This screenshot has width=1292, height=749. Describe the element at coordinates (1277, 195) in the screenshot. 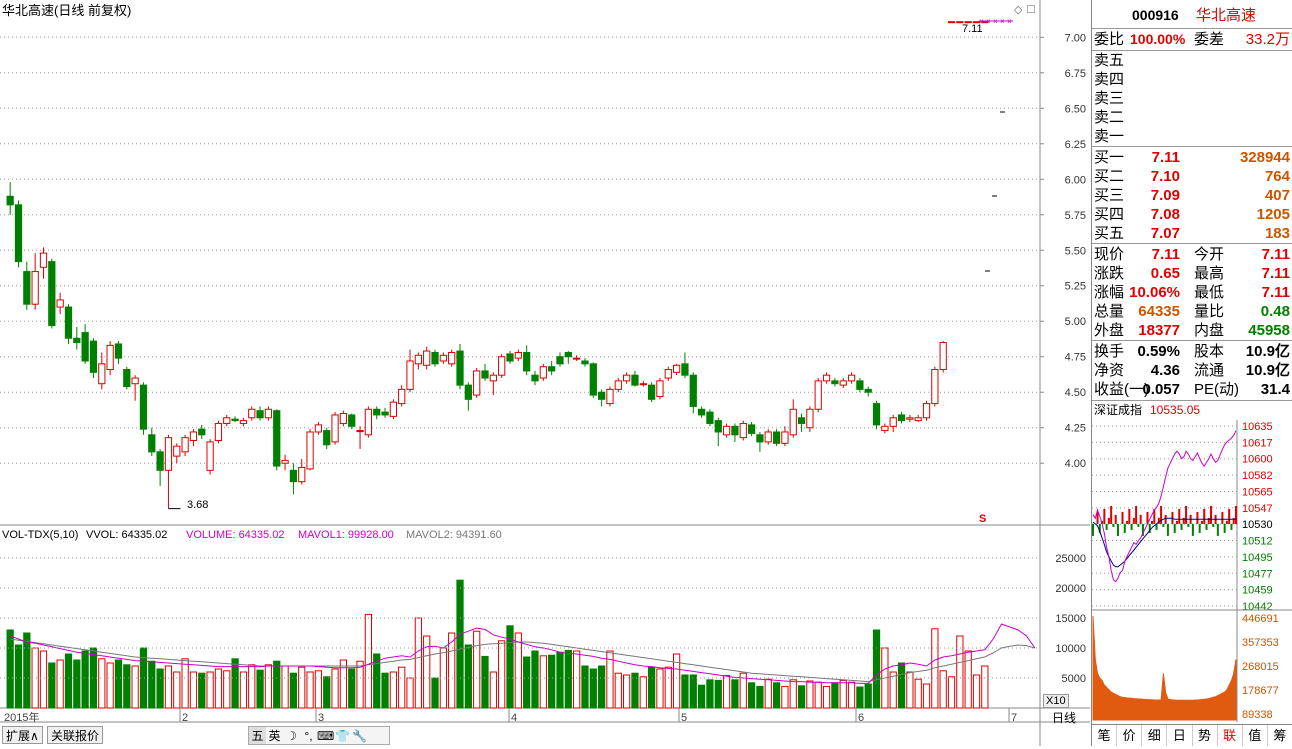

I see `buy-volume: 407` at that location.